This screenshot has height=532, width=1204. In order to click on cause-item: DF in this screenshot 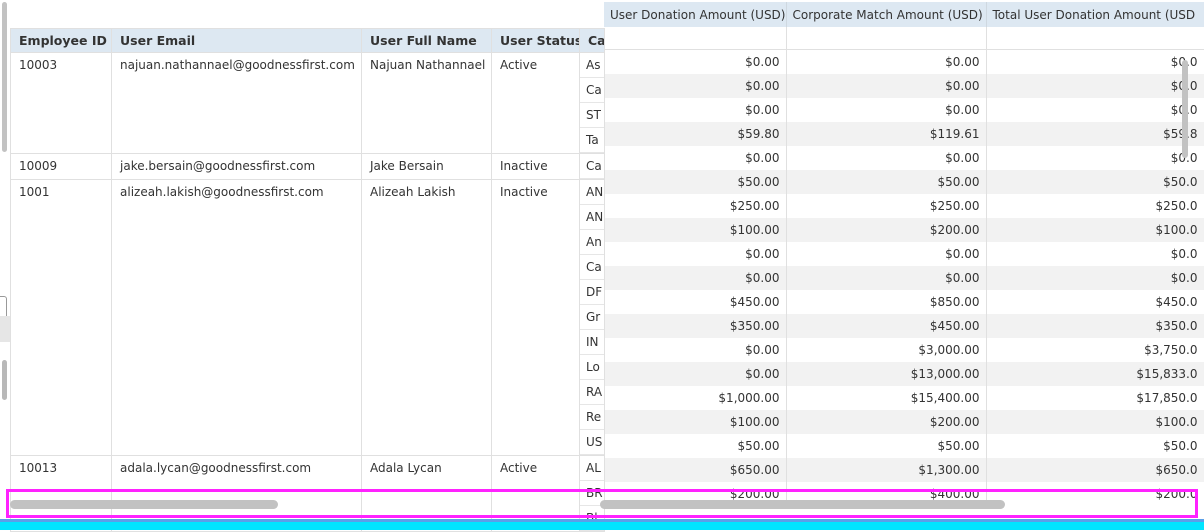, I will do `click(592, 292)`.